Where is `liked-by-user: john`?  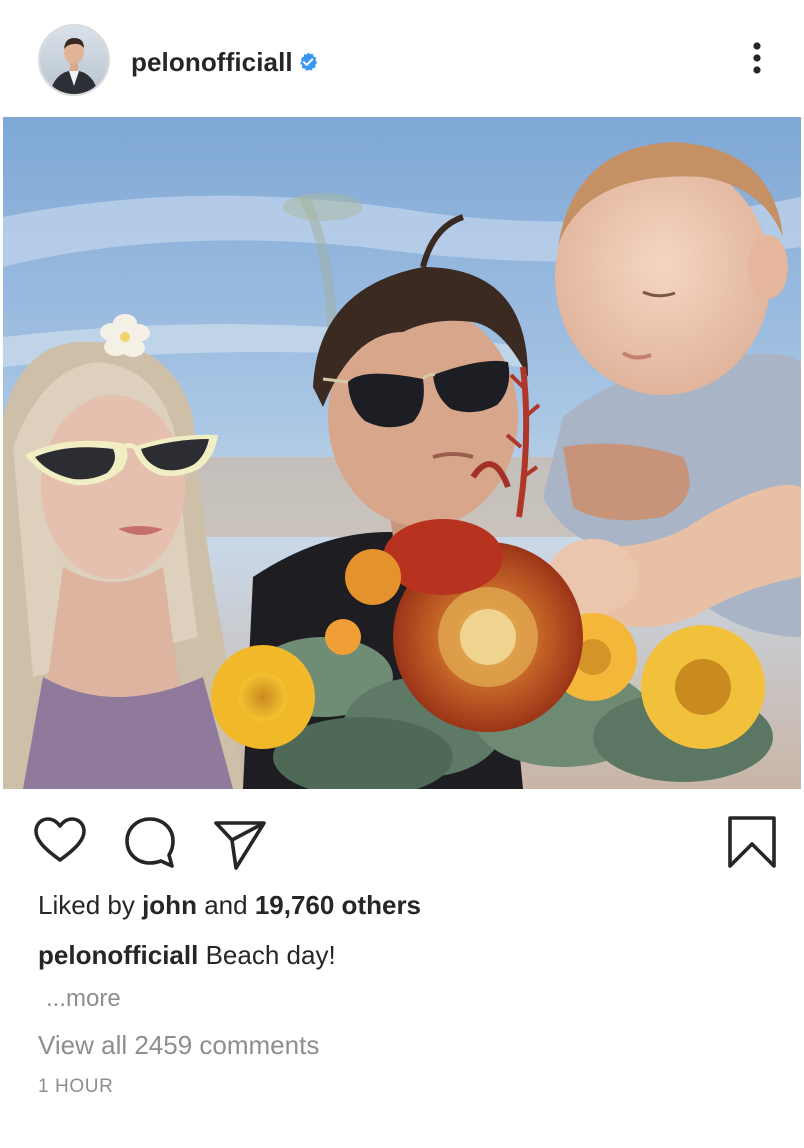 liked-by-user: john is located at coordinates (169, 905).